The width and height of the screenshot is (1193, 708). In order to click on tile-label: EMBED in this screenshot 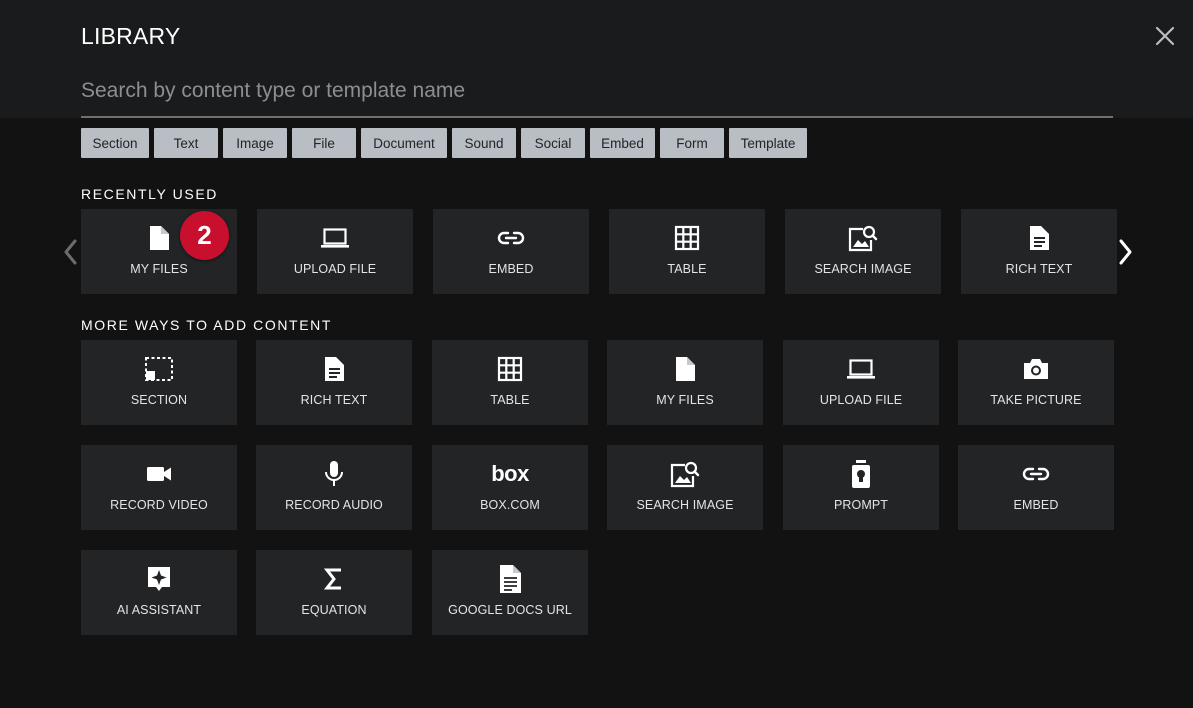, I will do `click(1036, 505)`.